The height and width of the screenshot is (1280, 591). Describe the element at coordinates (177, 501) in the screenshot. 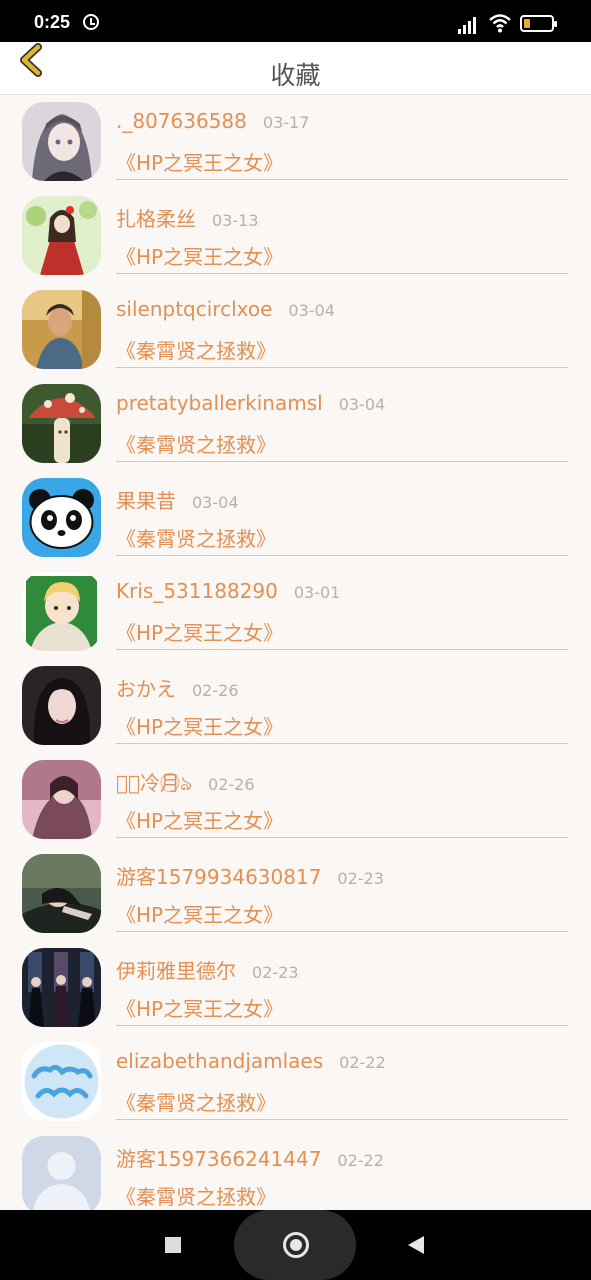

I see `user-name: 果果昔 03-04` at that location.